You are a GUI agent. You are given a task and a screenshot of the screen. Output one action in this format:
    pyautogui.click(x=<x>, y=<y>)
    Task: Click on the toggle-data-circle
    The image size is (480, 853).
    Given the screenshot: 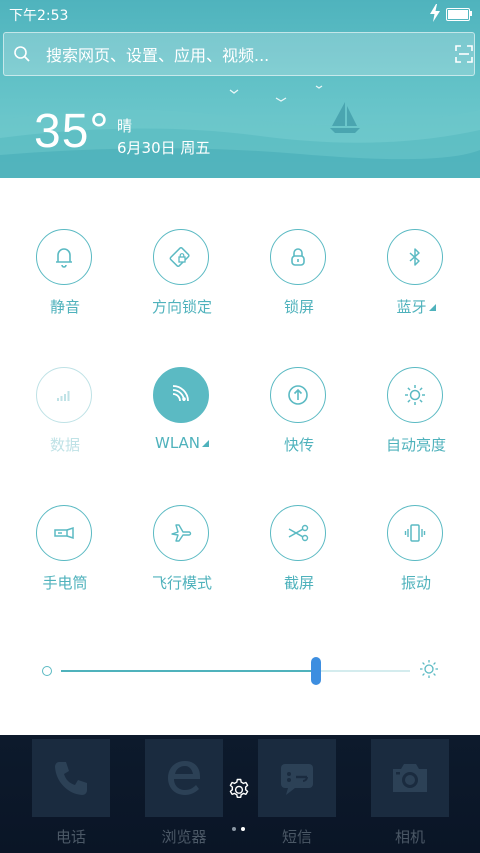 What is the action you would take?
    pyautogui.click(x=64, y=395)
    